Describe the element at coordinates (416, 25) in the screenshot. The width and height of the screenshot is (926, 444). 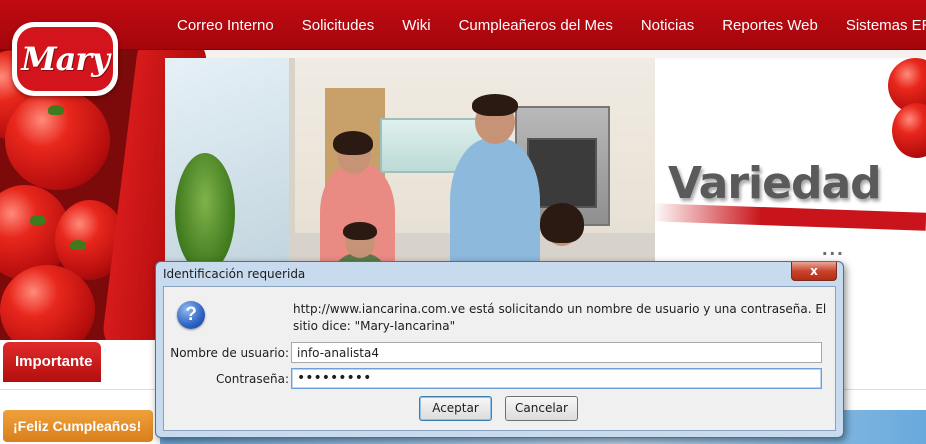
I see `nav-item-wiki: Wiki` at that location.